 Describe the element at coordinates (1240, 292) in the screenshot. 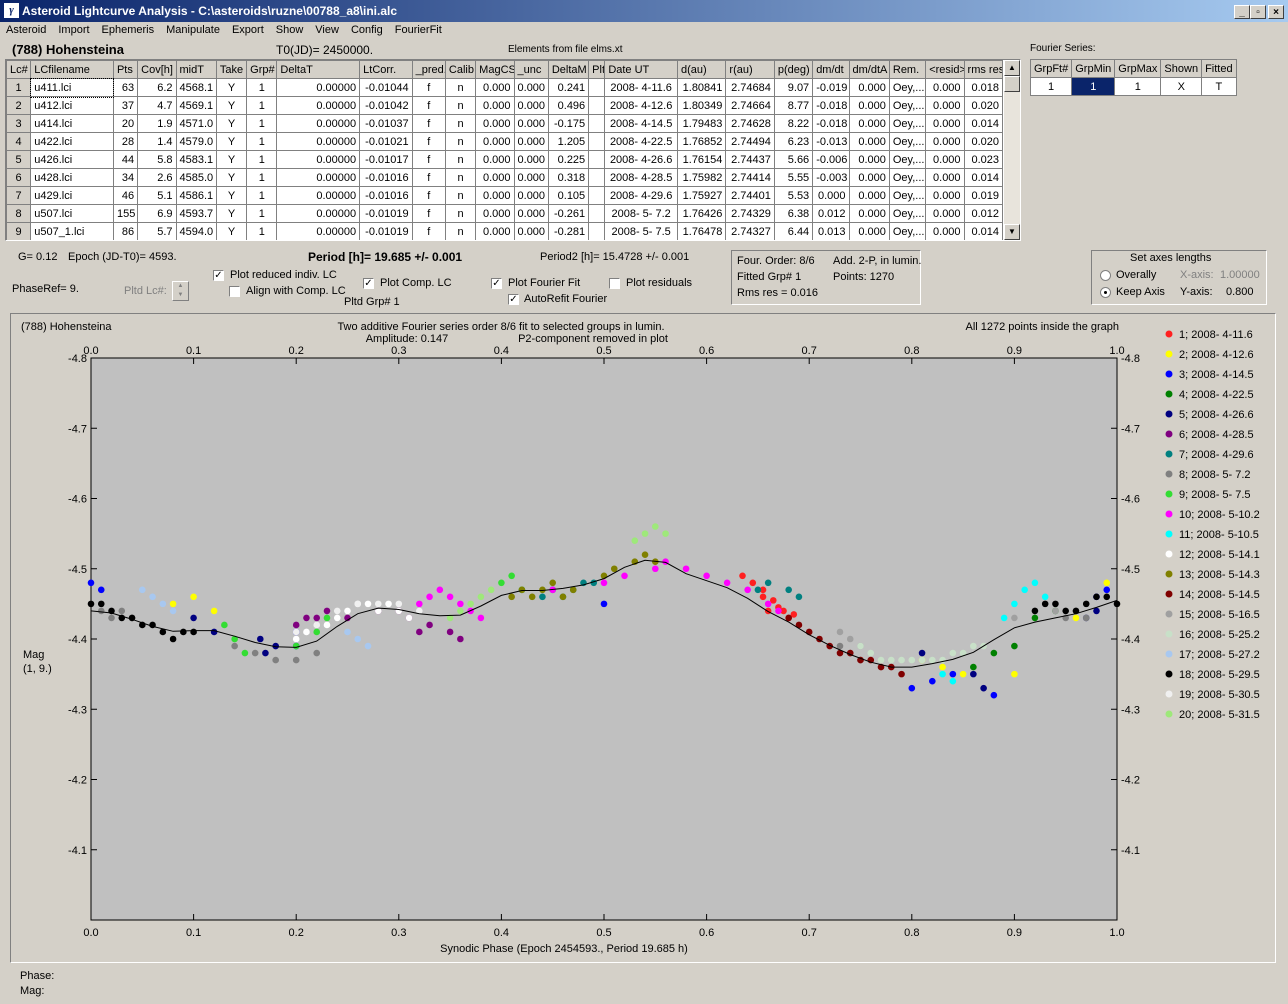

I see `y-axis-value: 0.800` at that location.